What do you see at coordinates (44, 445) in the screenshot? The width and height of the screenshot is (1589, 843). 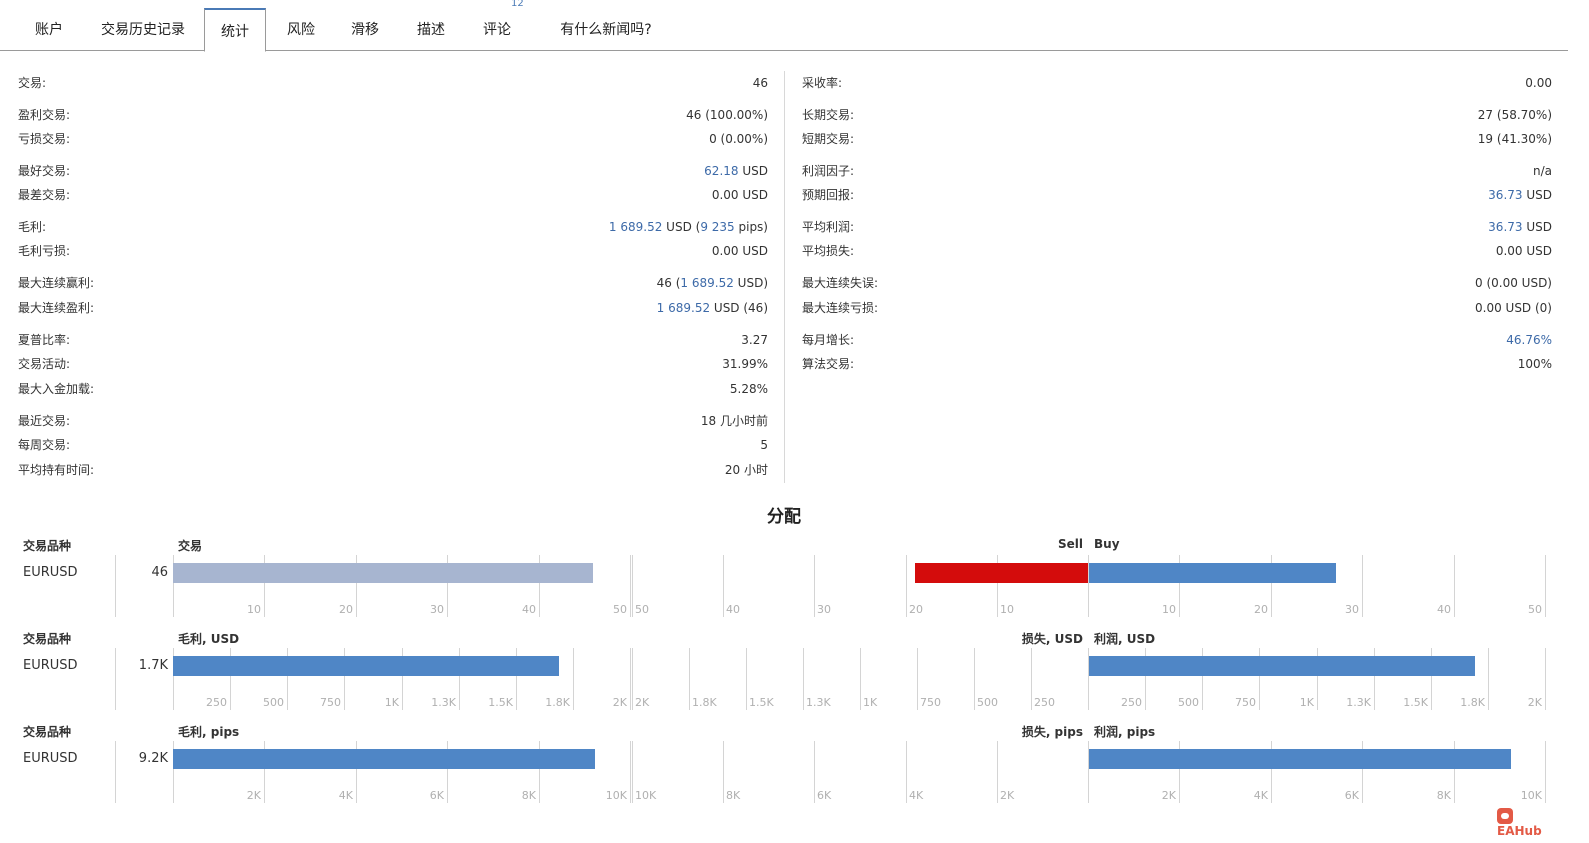 I see `stat-label: 每周交易:` at bounding box center [44, 445].